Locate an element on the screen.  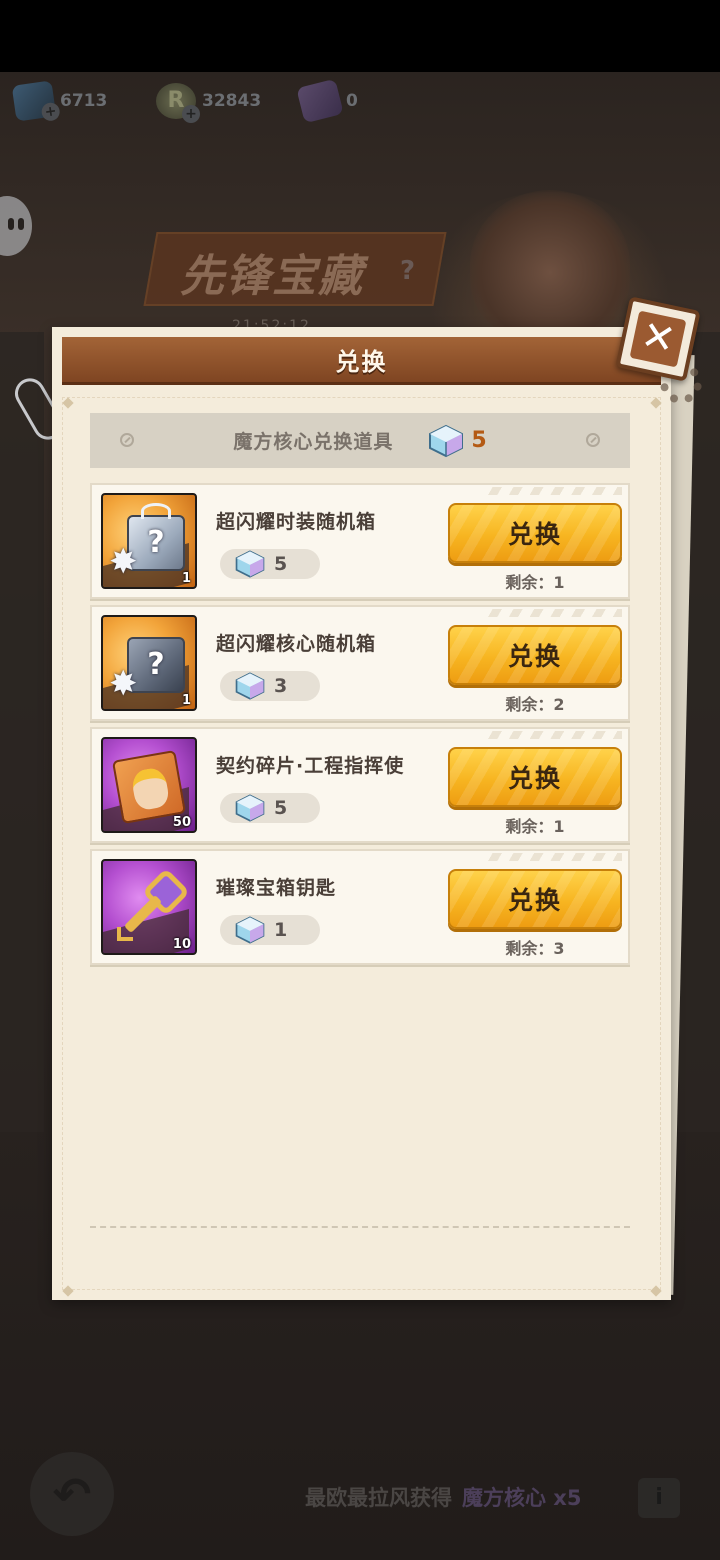
item-quantity: 50 is located at coordinates (181, 822).